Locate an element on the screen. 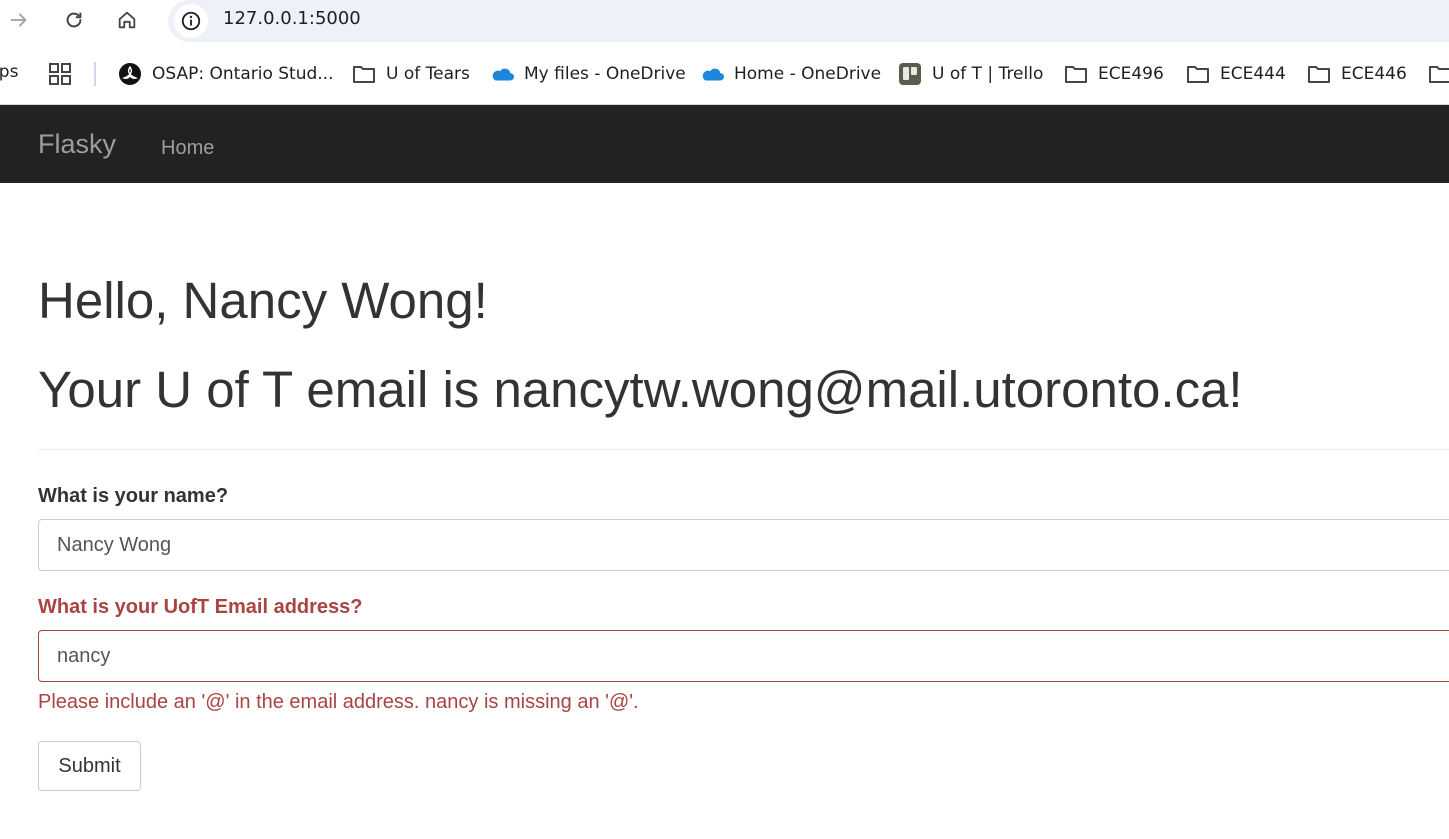 The height and width of the screenshot is (839, 1449). arrow-right-icon is located at coordinates (18, 20).